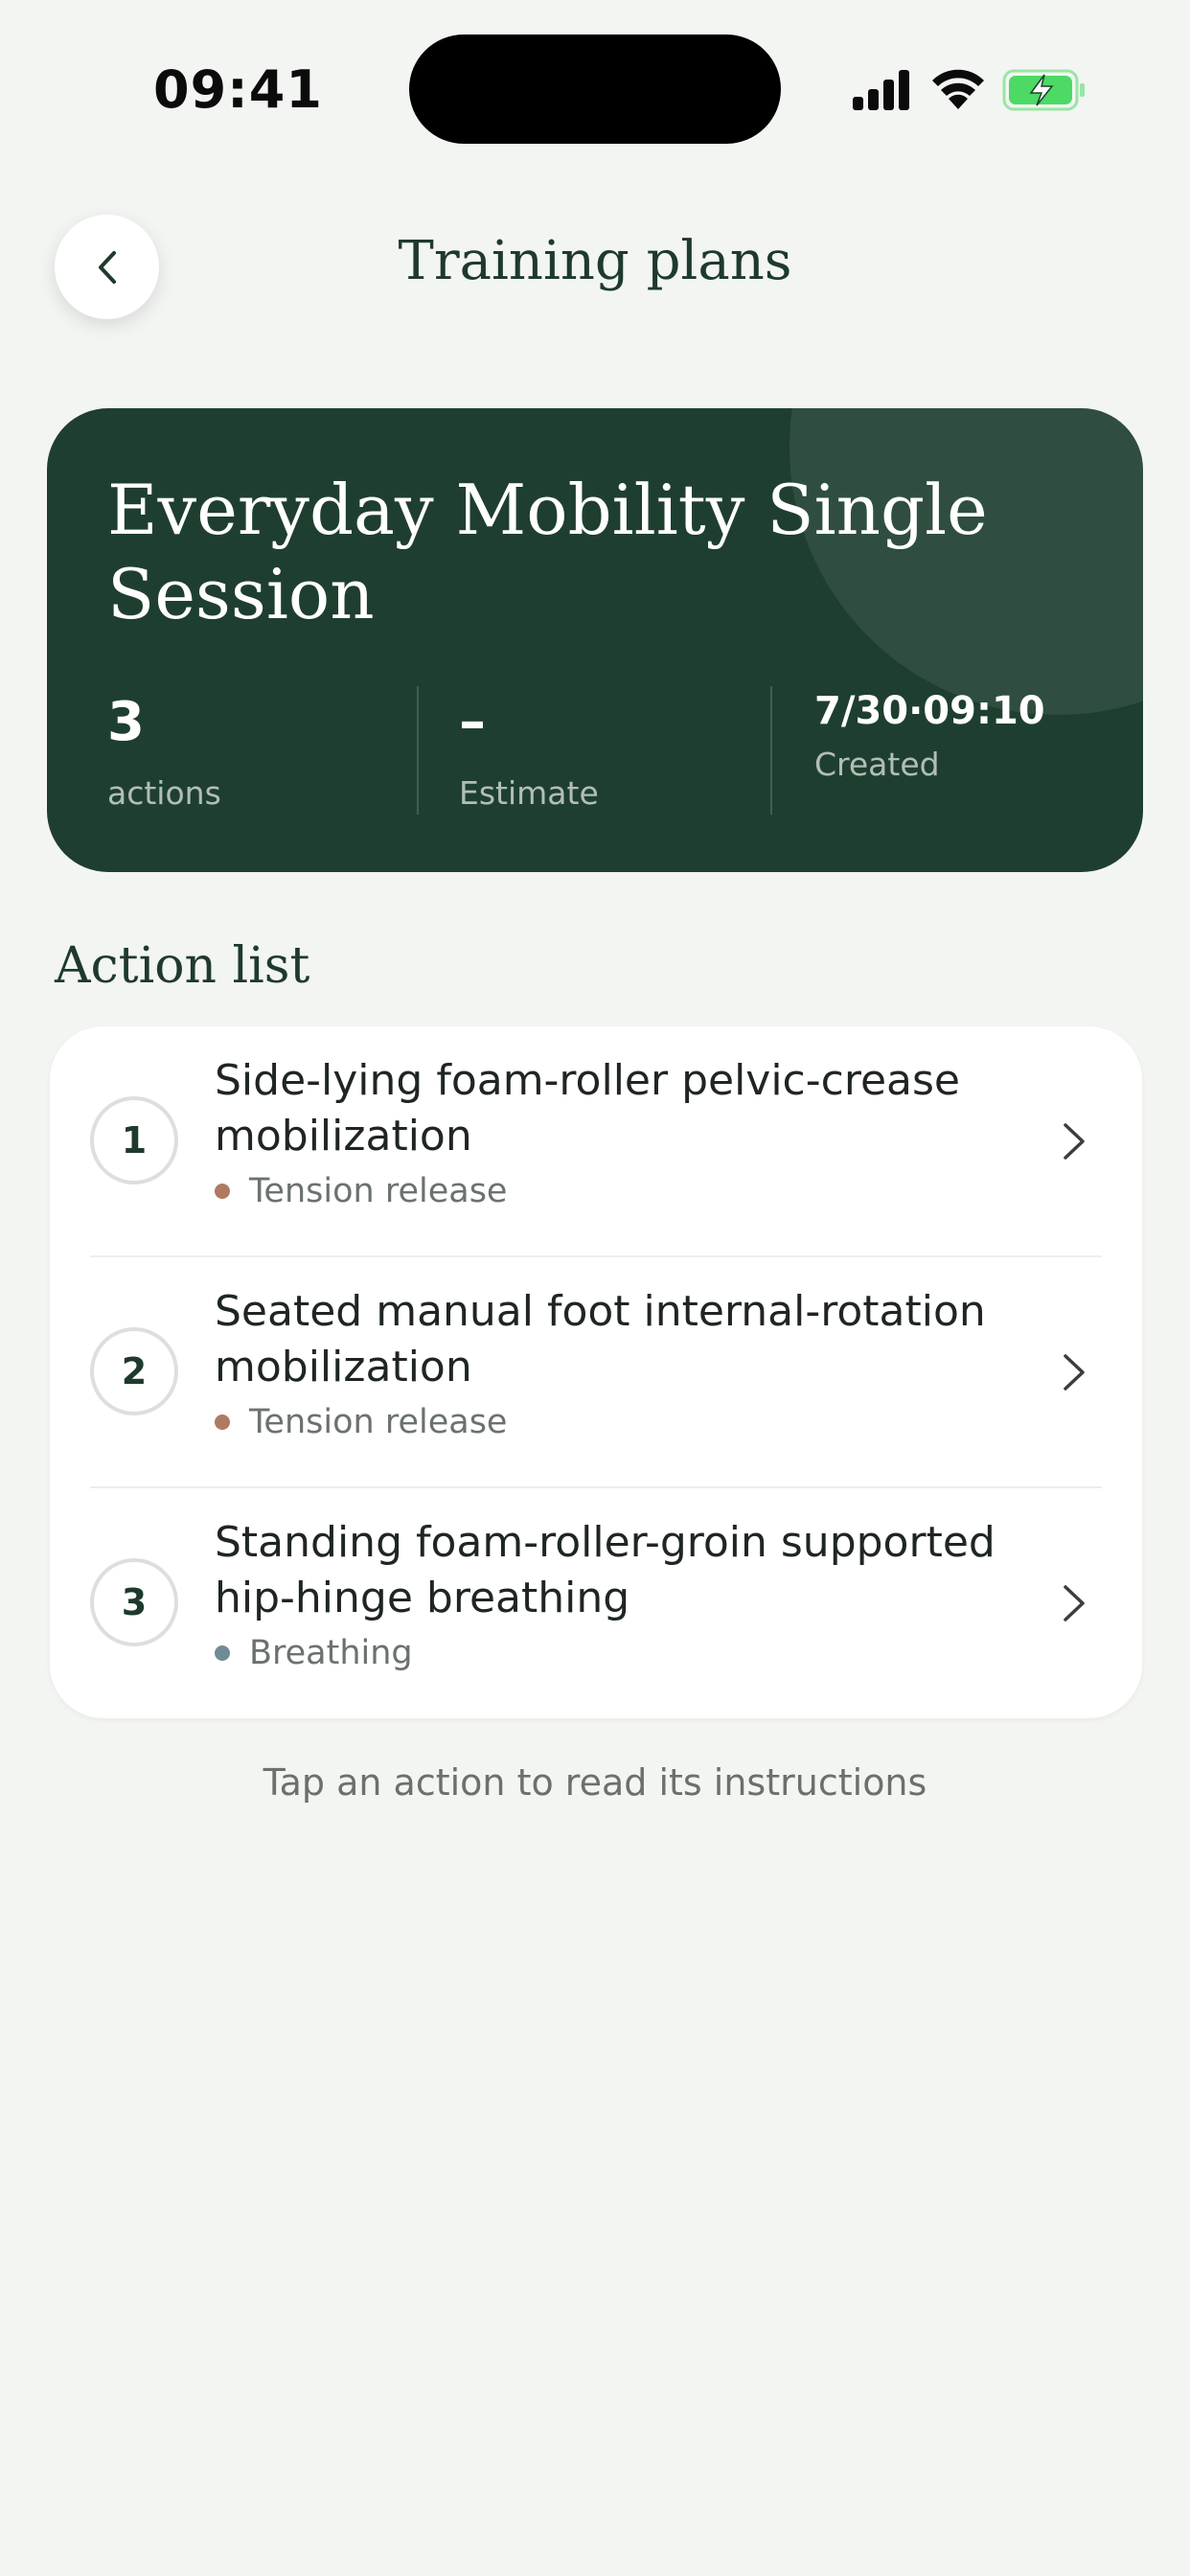 This screenshot has height=2576, width=1190. Describe the element at coordinates (134, 1602) in the screenshot. I see `action-number: 3` at that location.